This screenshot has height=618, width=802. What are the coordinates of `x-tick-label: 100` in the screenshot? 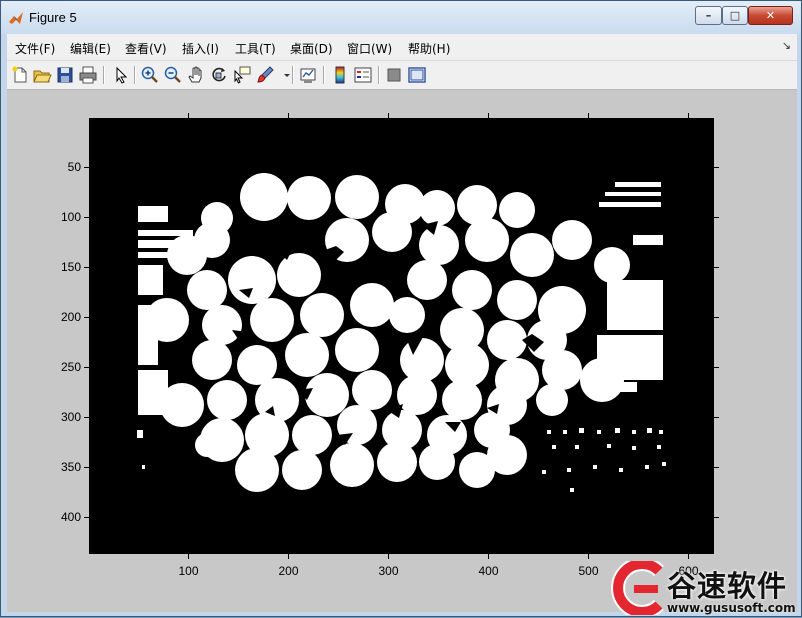 It's located at (188, 571).